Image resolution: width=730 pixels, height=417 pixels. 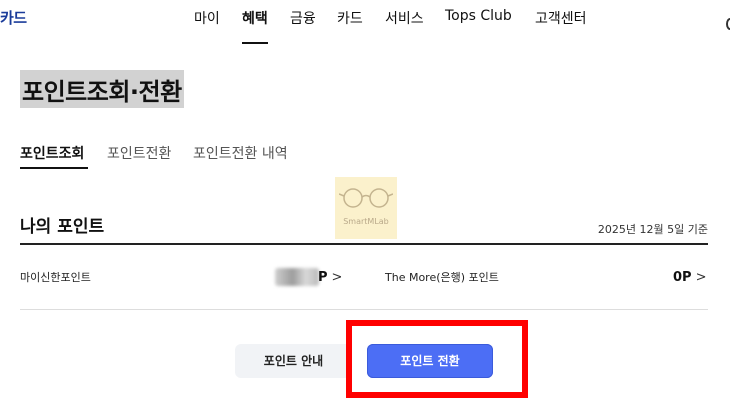 I want to click on point-value-the-more: 0P >, so click(x=689, y=277).